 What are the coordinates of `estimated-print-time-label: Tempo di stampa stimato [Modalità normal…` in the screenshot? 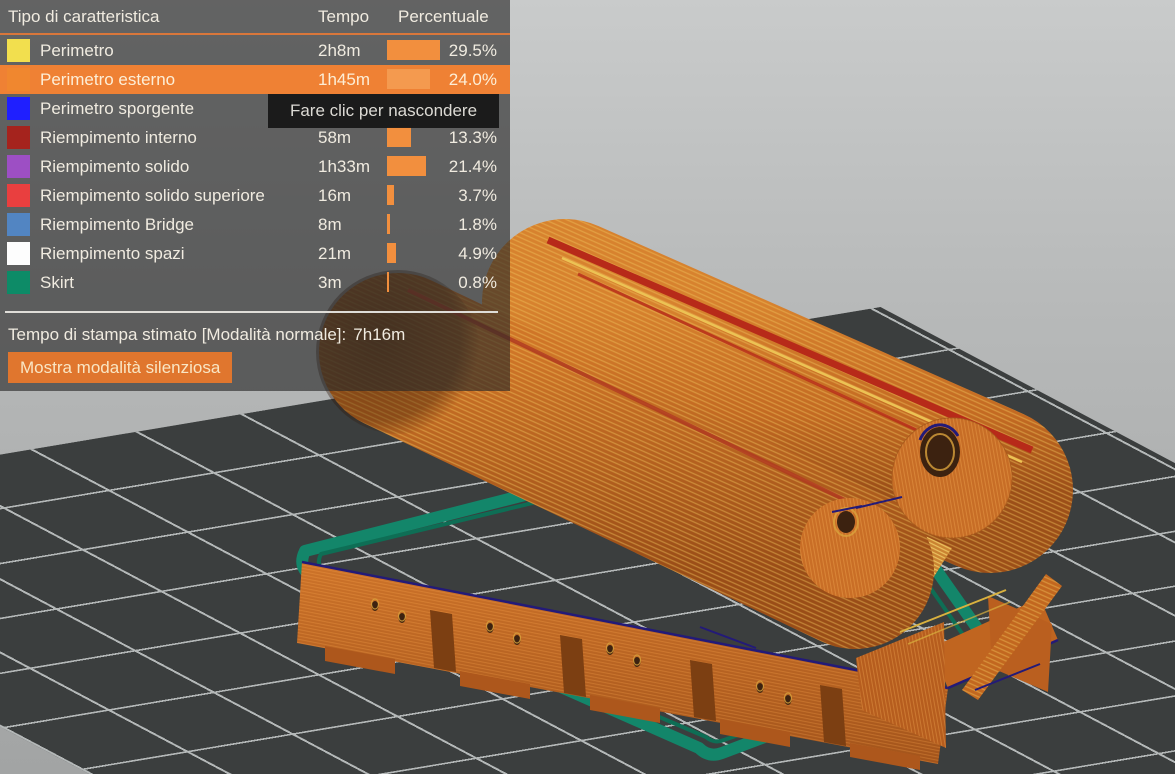 It's located at (177, 334).